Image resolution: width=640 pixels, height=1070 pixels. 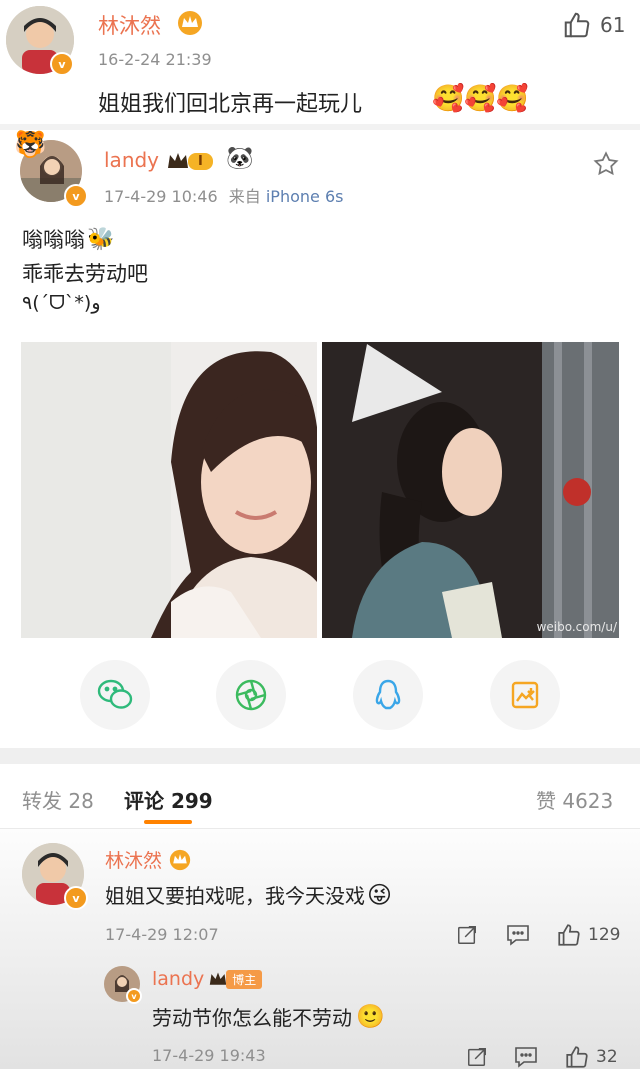 What do you see at coordinates (168, 799) in the screenshot?
I see `tab-comment: 评论 299` at bounding box center [168, 799].